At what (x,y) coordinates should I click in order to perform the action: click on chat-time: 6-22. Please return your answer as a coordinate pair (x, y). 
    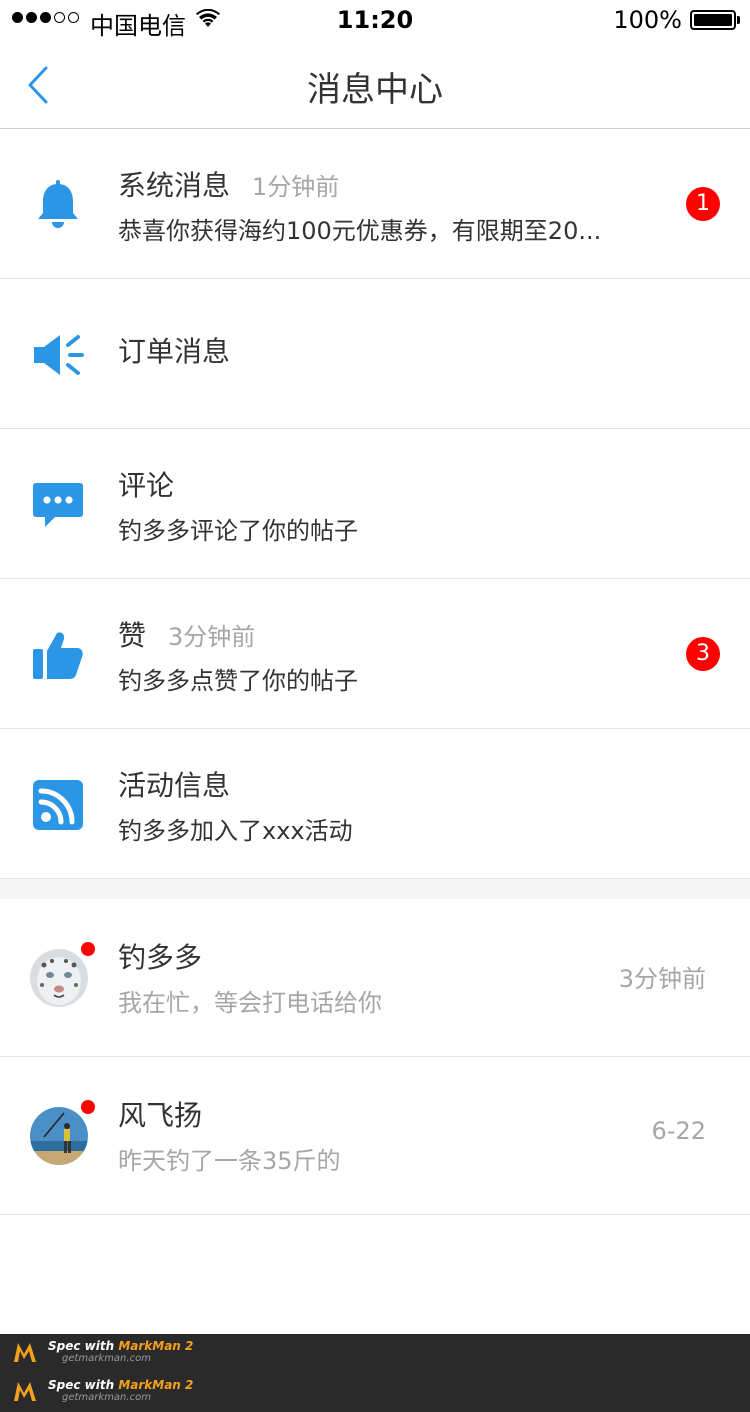
    Looking at the image, I should click on (678, 1131).